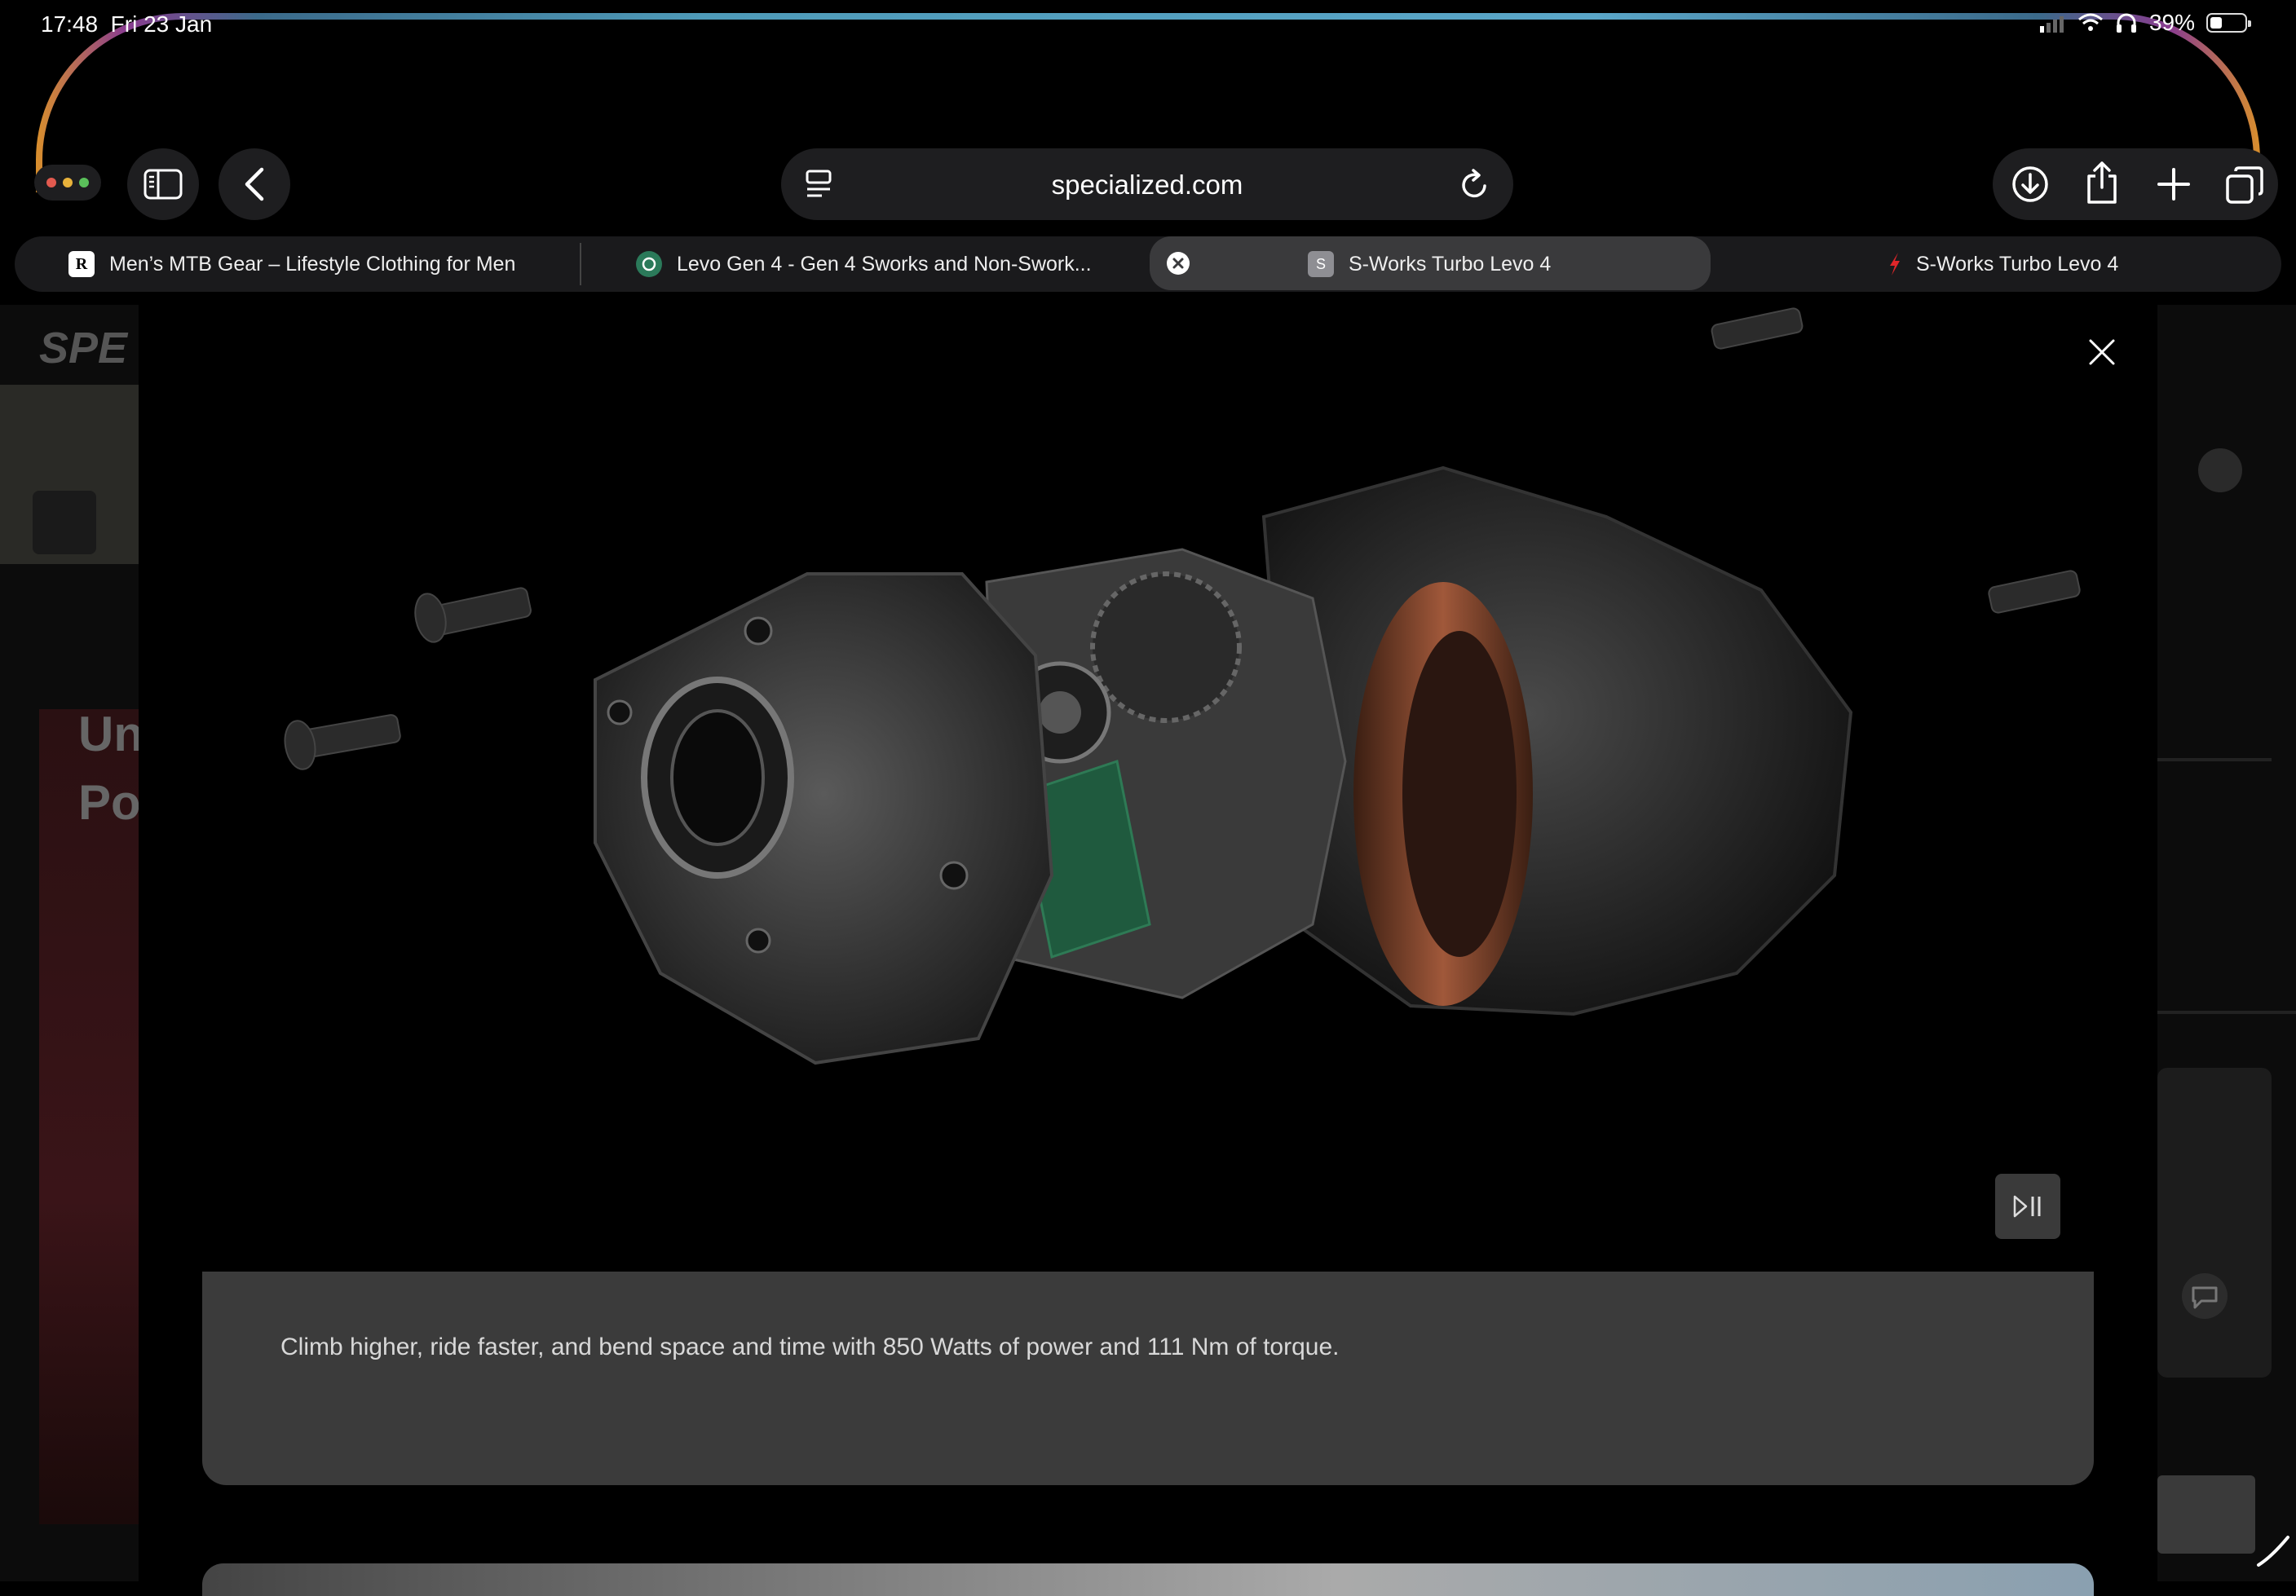 The height and width of the screenshot is (1596, 2296). I want to click on sidebar-icon, so click(163, 184).